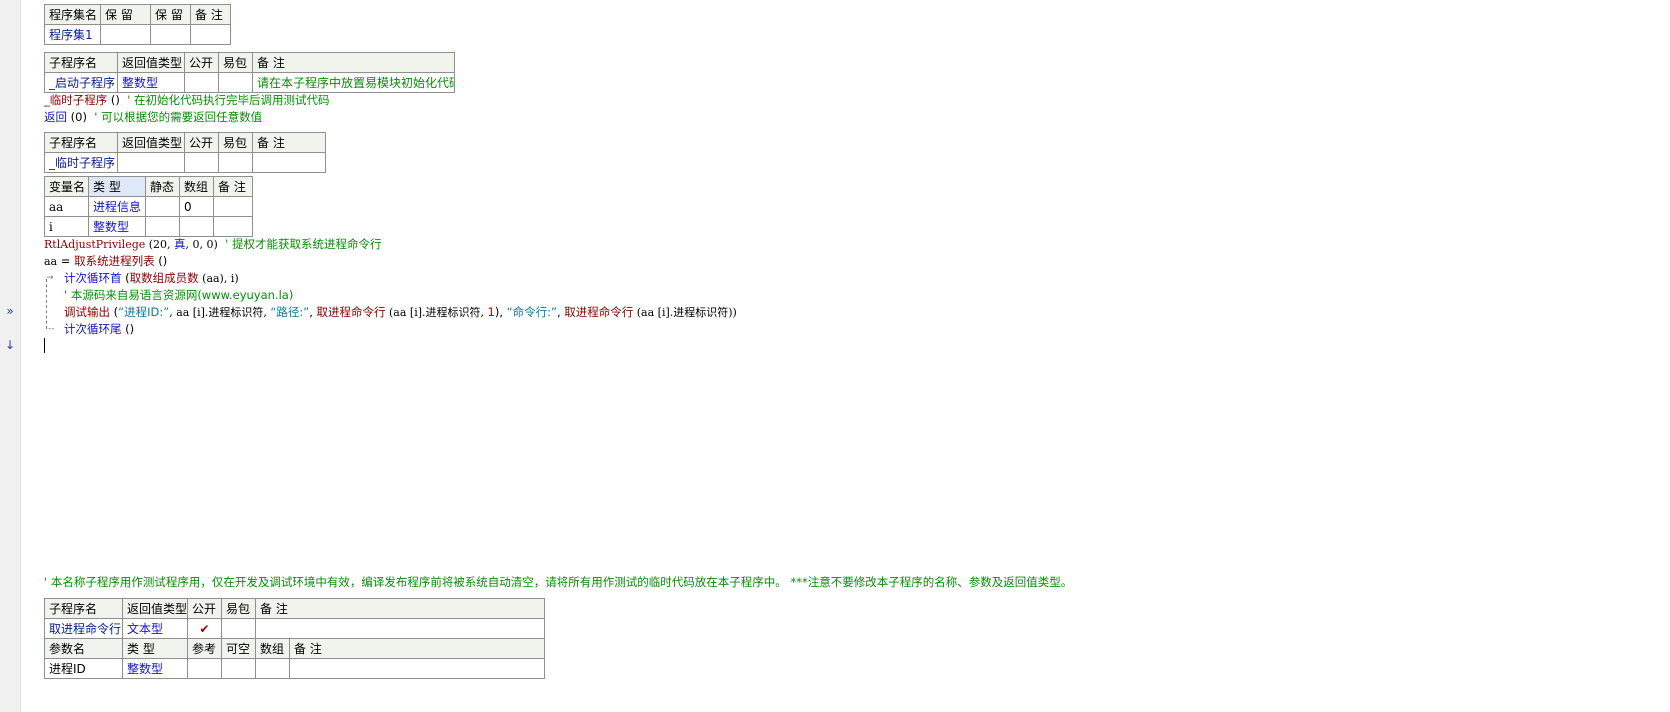 This screenshot has height=712, width=1670. Describe the element at coordinates (290, 312) in the screenshot. I see `string-literal: “路径:”` at that location.